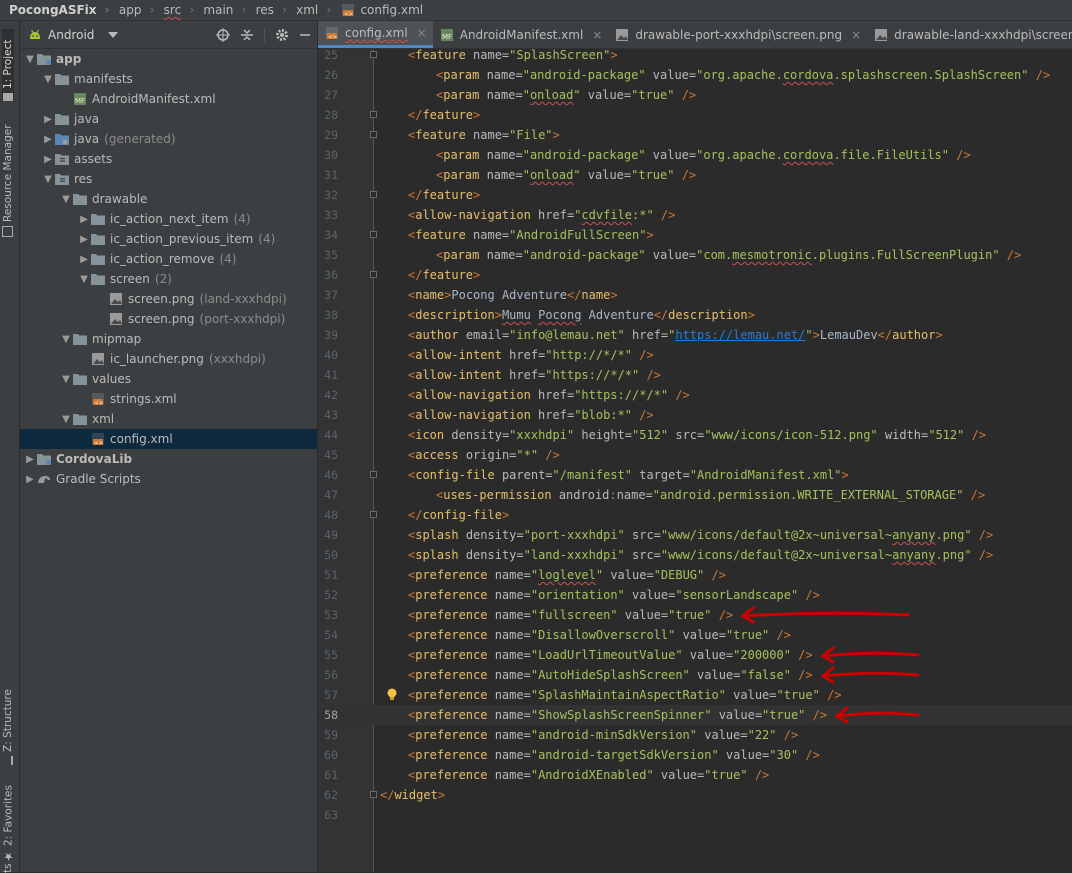 Image resolution: width=1072 pixels, height=873 pixels. Describe the element at coordinates (331, 255) in the screenshot. I see `line-number: 35` at that location.